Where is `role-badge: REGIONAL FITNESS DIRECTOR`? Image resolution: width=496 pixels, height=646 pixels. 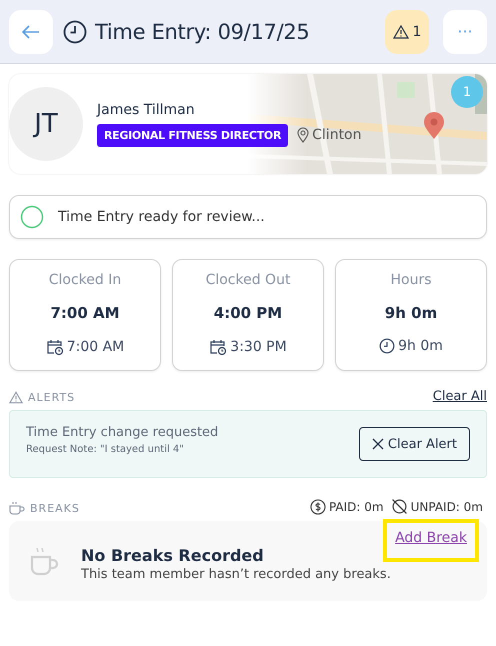 role-badge: REGIONAL FITNESS DIRECTOR is located at coordinates (192, 135).